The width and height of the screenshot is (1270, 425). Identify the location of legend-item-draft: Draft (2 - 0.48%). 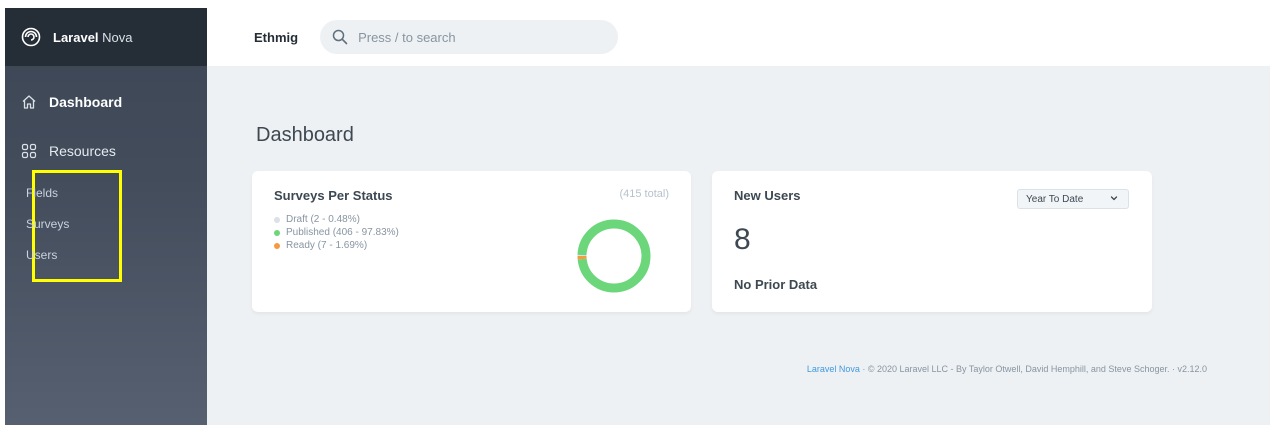
(336, 219).